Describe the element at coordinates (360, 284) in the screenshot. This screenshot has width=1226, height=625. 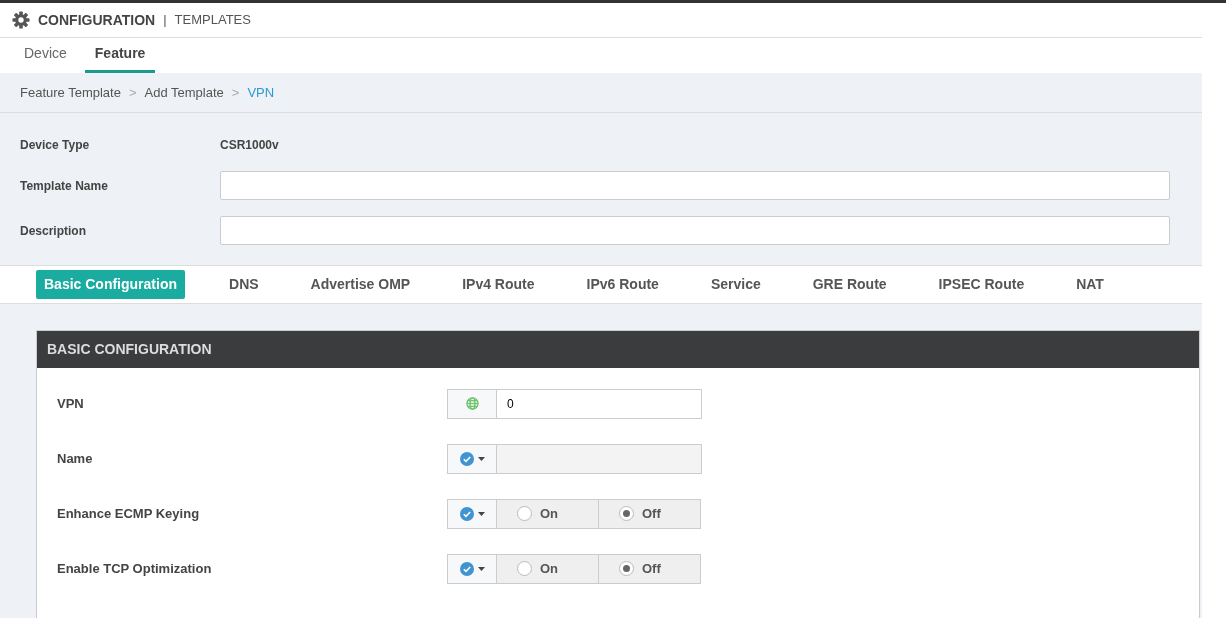
I see `section-tab: Advertise OMP` at that location.